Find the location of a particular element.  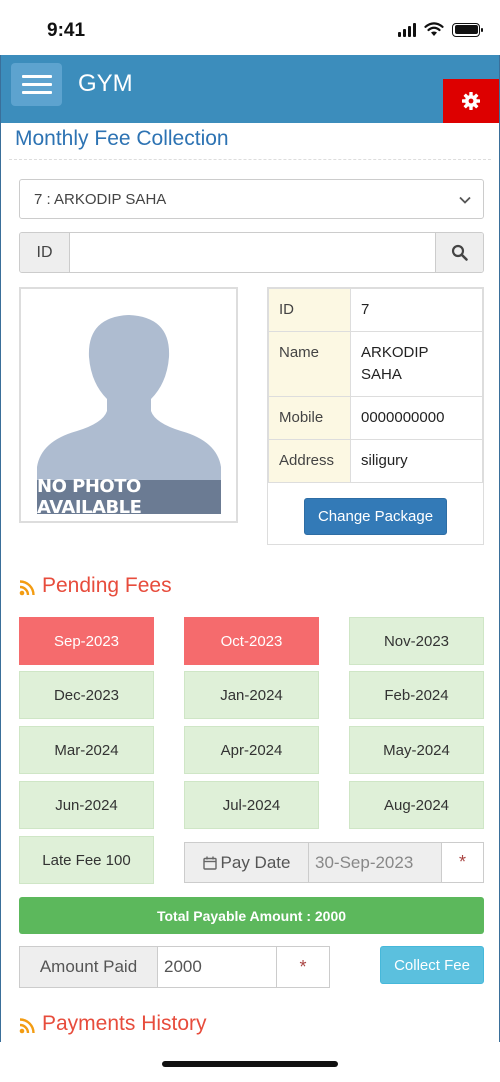

info-row-id: ID 7 is located at coordinates (375, 310).